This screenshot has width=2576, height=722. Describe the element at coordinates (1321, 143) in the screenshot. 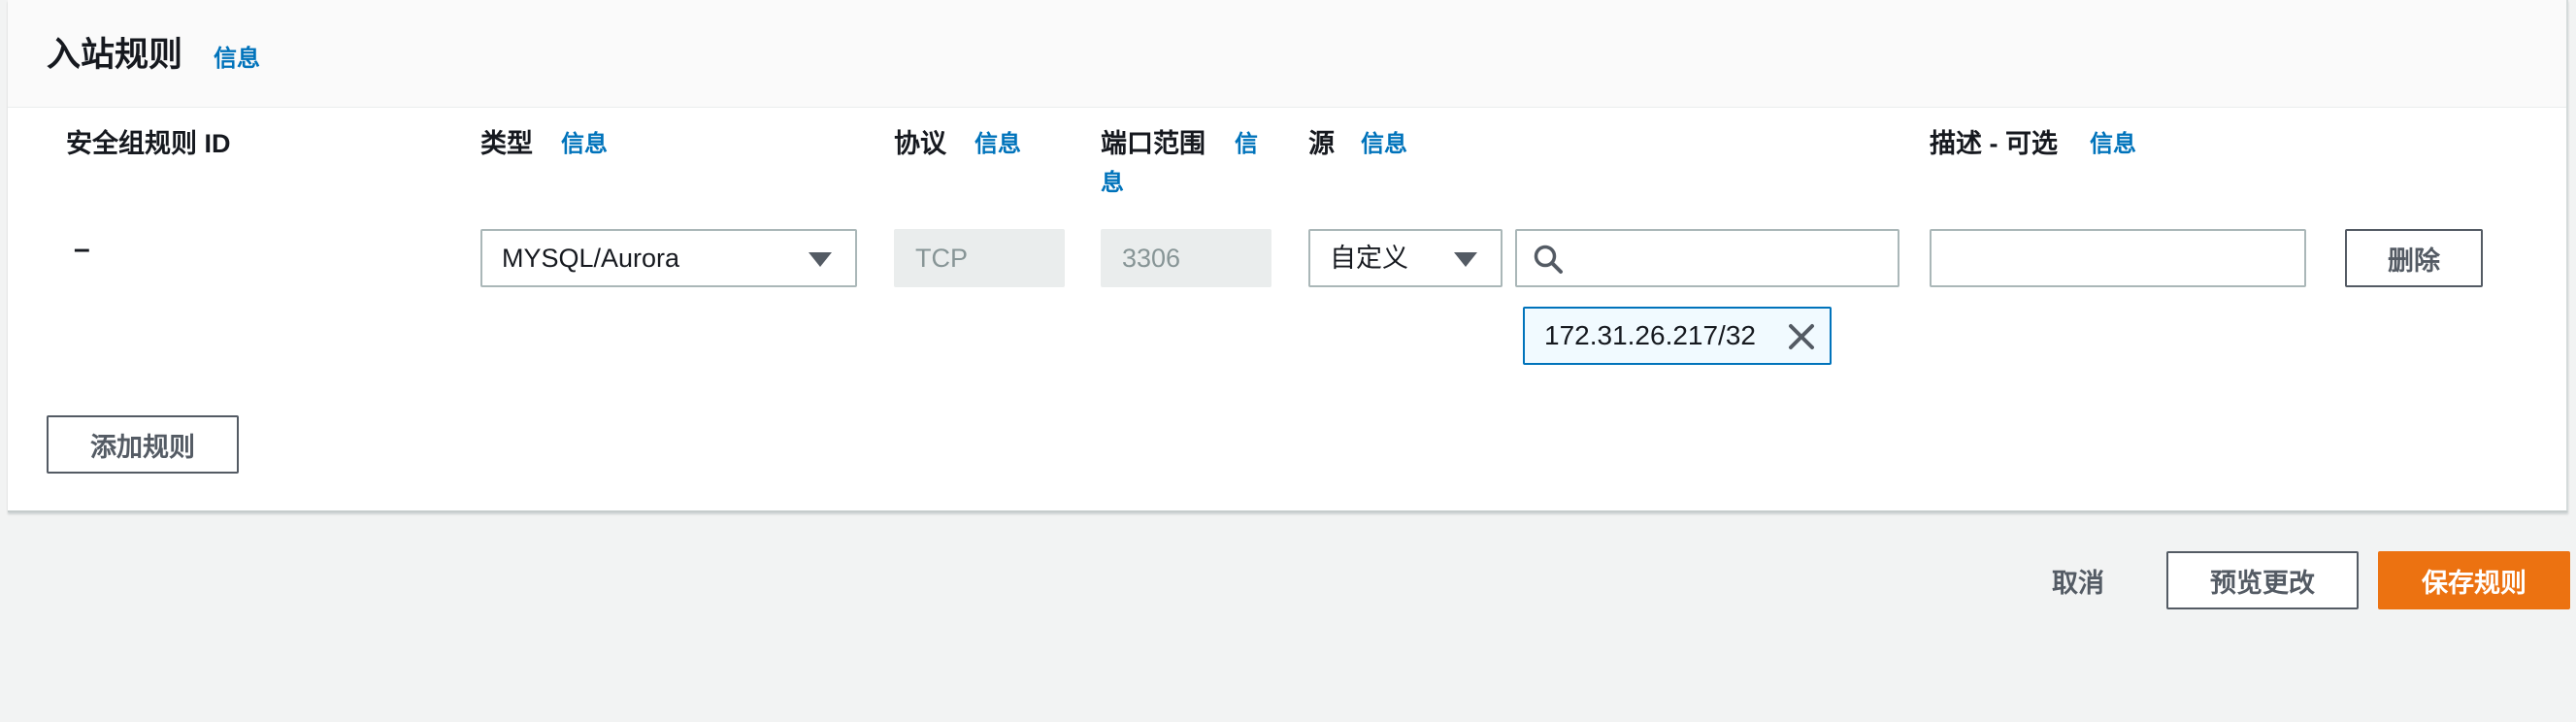

I see `col-header-source: 源` at that location.